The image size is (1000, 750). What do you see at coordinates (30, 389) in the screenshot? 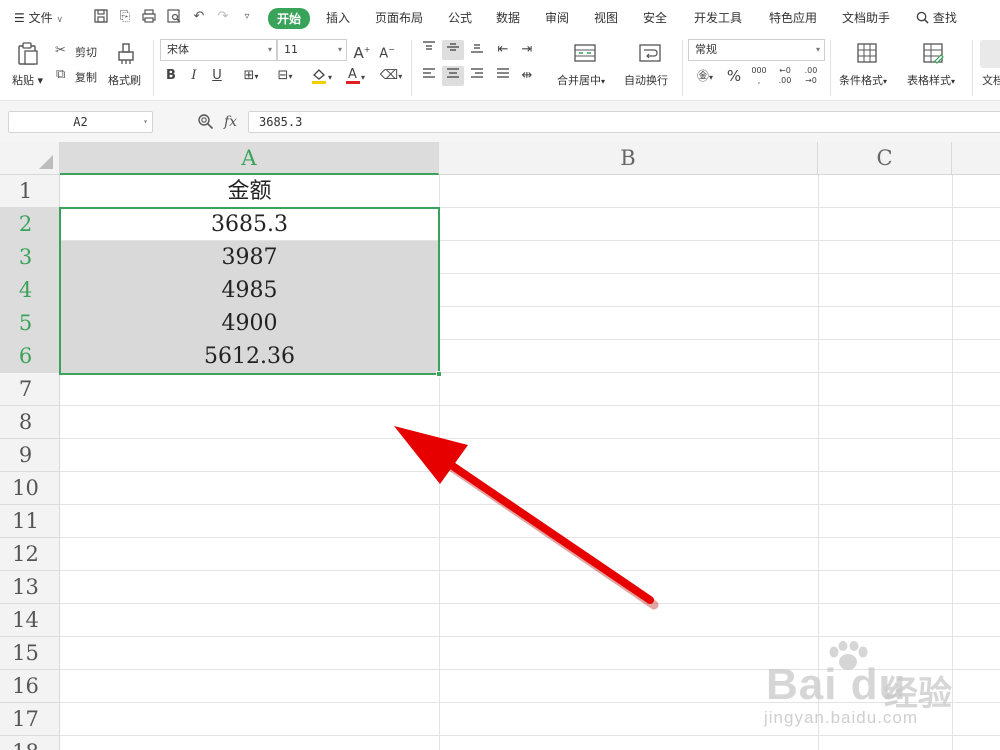
I see `row-header-7: 7` at bounding box center [30, 389].